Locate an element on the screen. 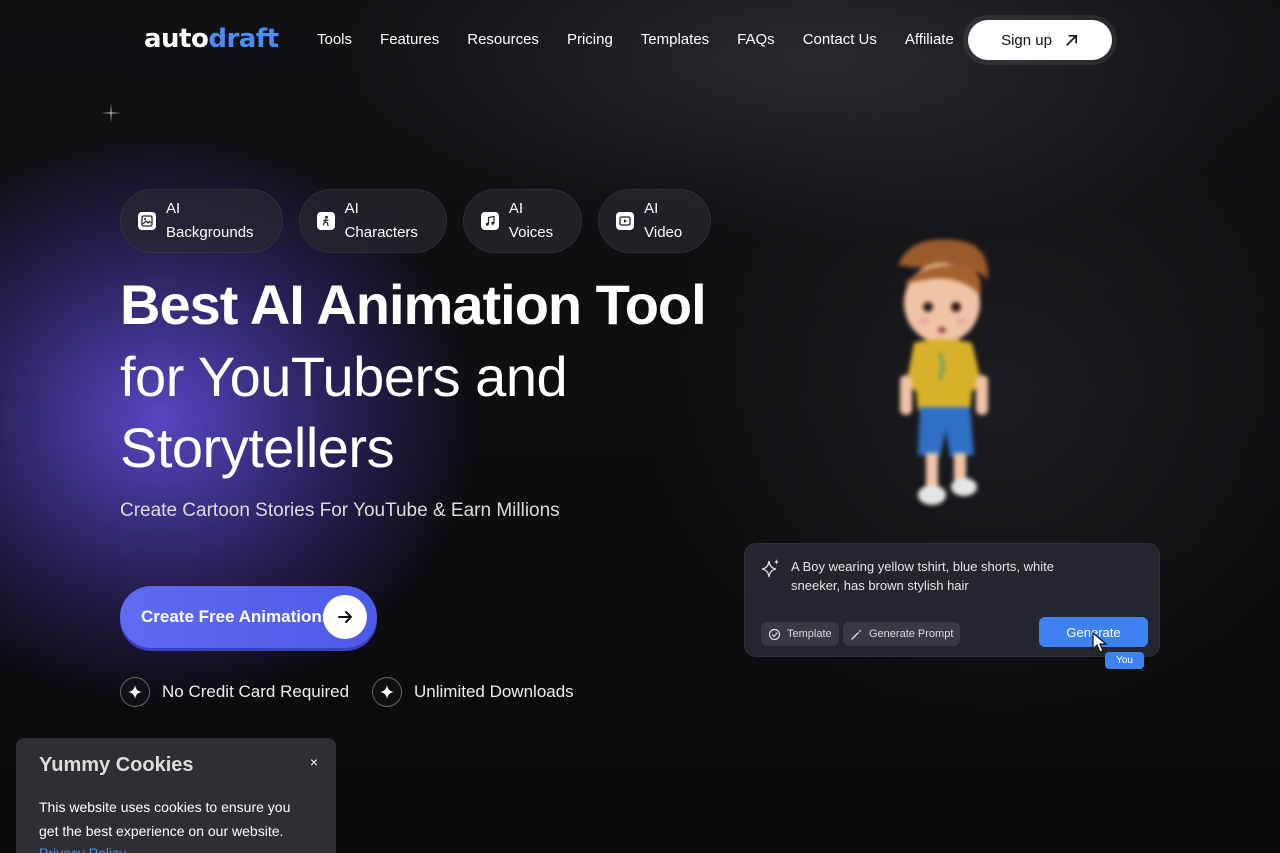 The height and width of the screenshot is (853, 1280). video-icon is located at coordinates (625, 221).